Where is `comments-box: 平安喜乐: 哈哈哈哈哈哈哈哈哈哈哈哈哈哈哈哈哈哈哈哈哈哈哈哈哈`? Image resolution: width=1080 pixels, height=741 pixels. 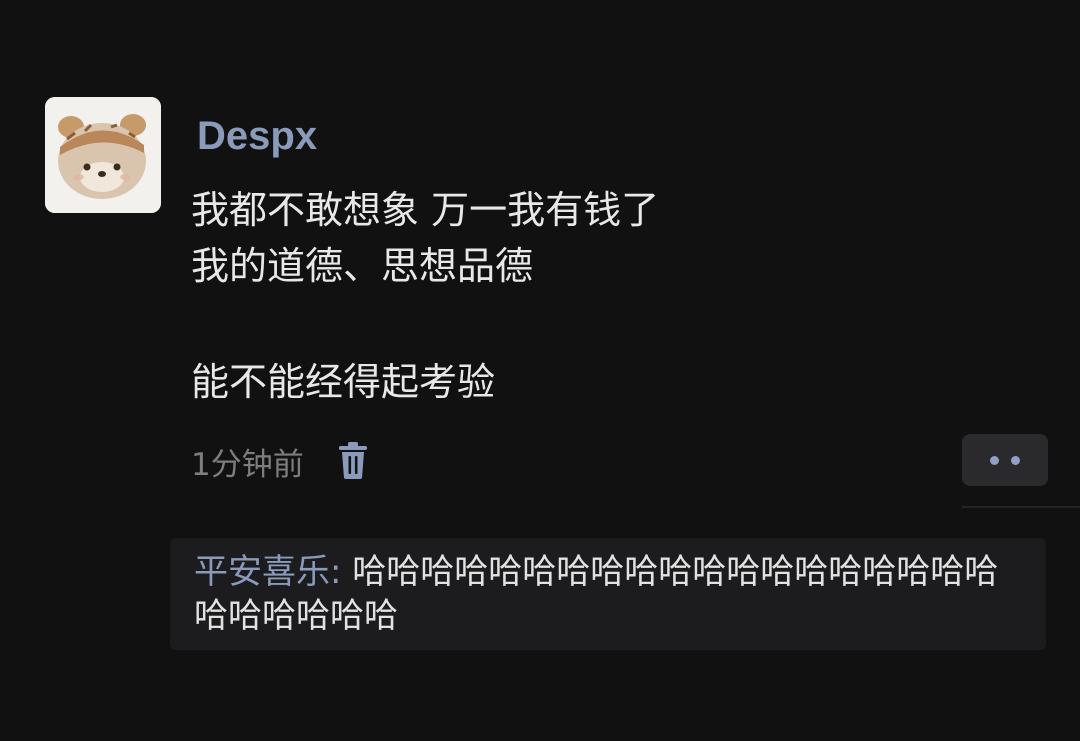
comments-box: 平安喜乐: 哈哈哈哈哈哈哈哈哈哈哈哈哈哈哈哈哈哈哈哈哈哈哈哈哈 is located at coordinates (608, 594).